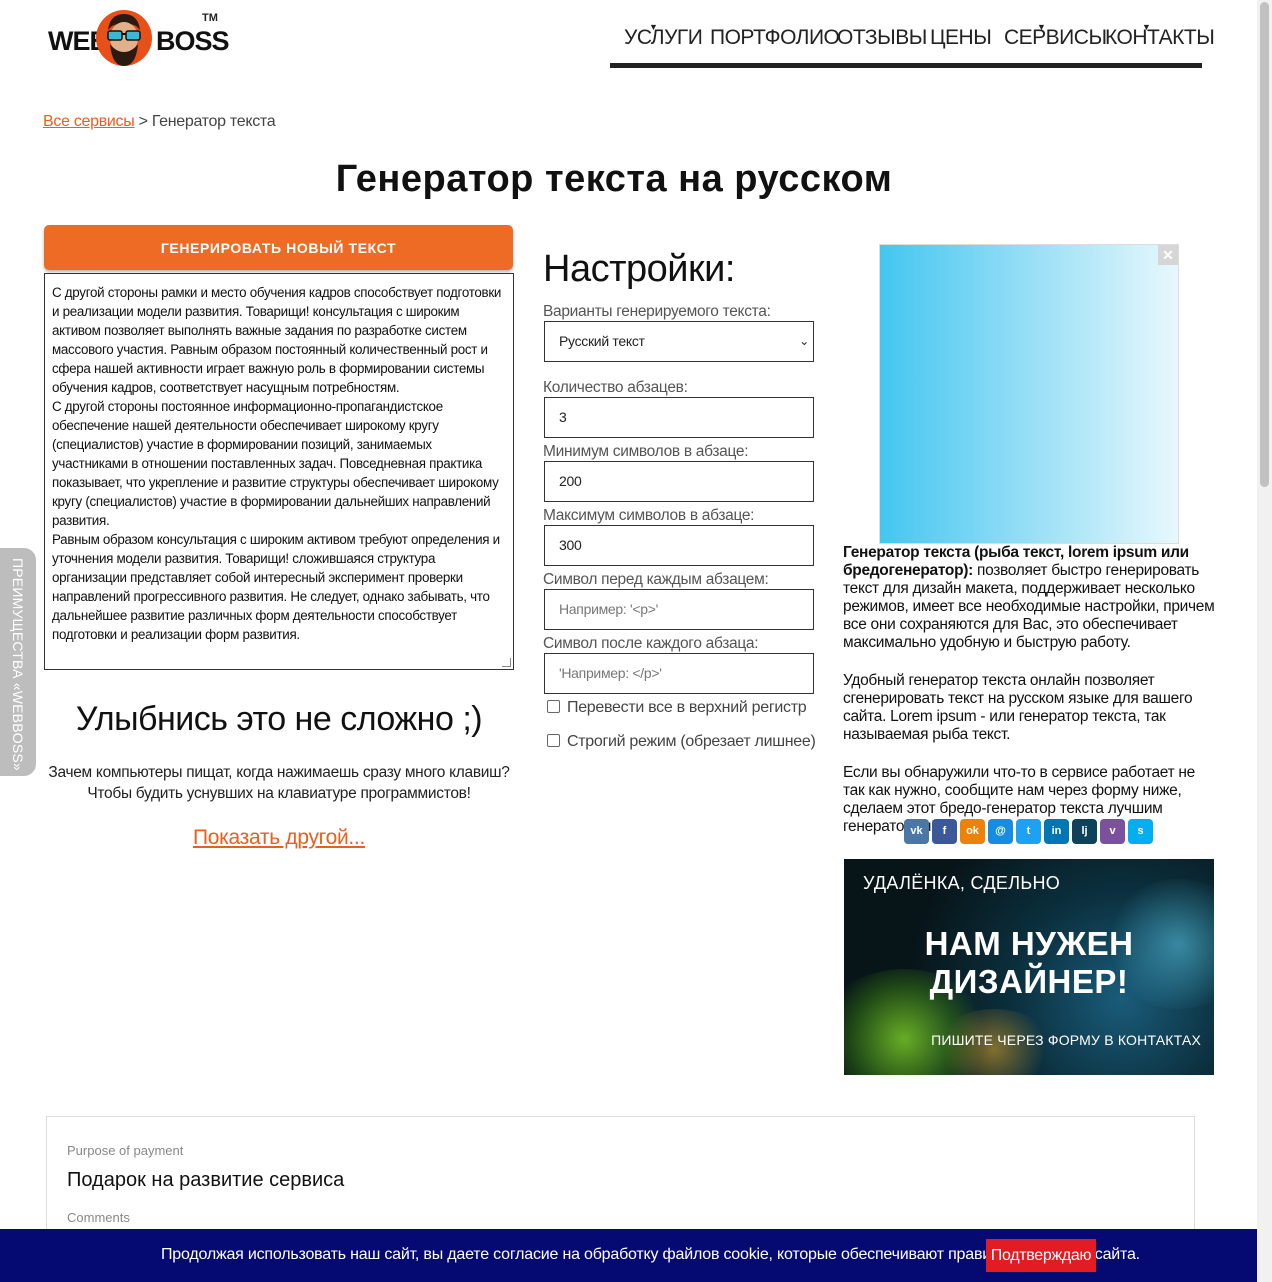  Describe the element at coordinates (944, 831) in the screenshot. I see `facebook-icon: f` at that location.